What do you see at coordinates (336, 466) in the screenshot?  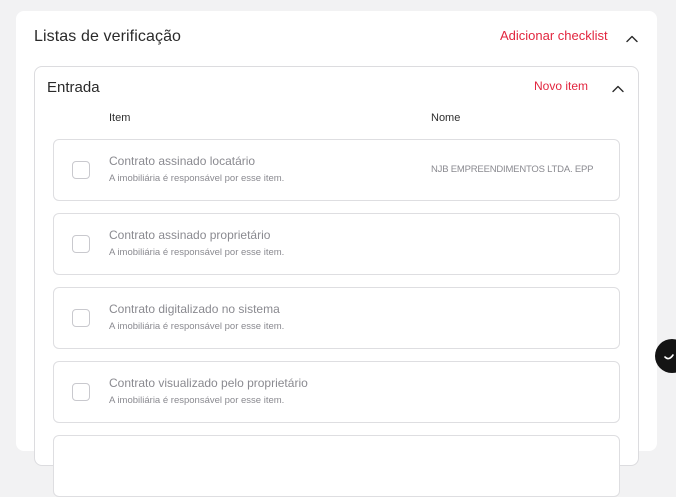 I see `checklist-item-row` at bounding box center [336, 466].